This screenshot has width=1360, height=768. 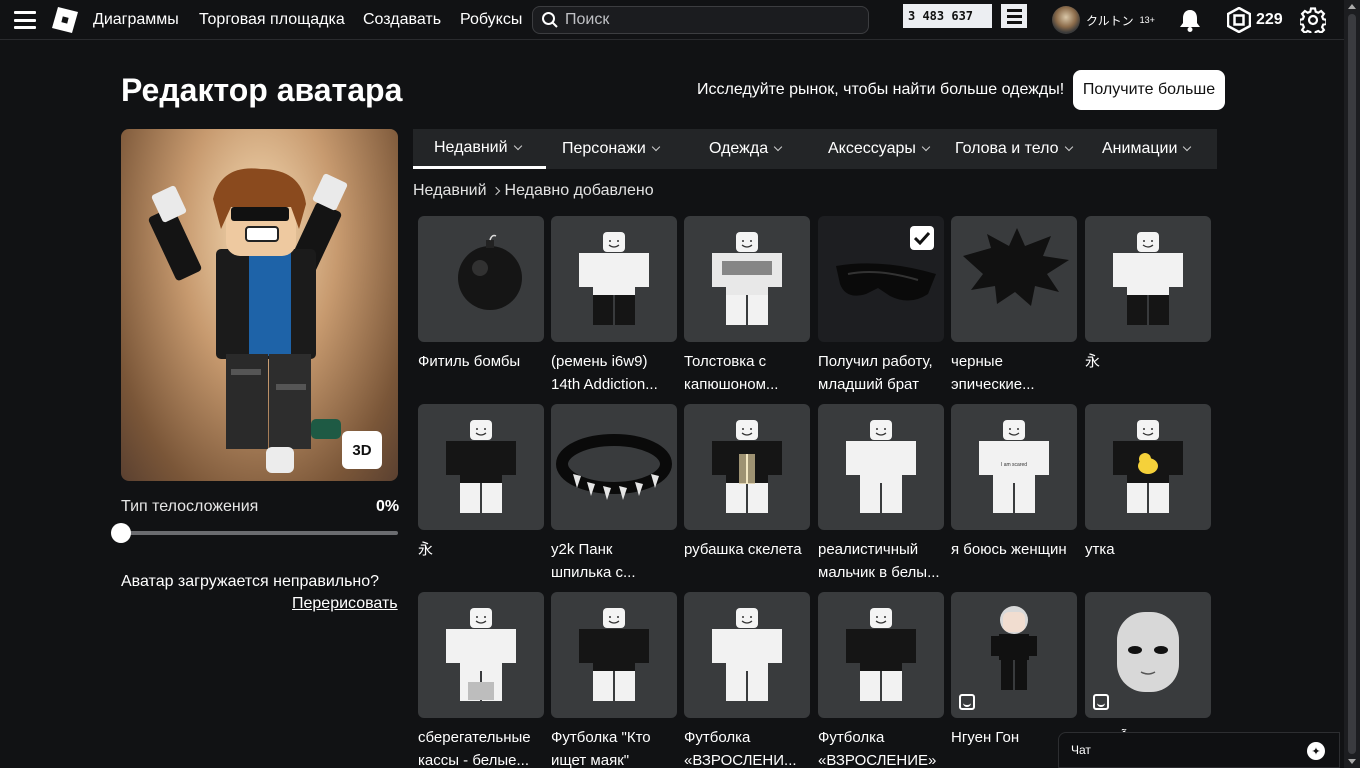 I want to click on item-name-line: Футболка, so click(x=717, y=737).